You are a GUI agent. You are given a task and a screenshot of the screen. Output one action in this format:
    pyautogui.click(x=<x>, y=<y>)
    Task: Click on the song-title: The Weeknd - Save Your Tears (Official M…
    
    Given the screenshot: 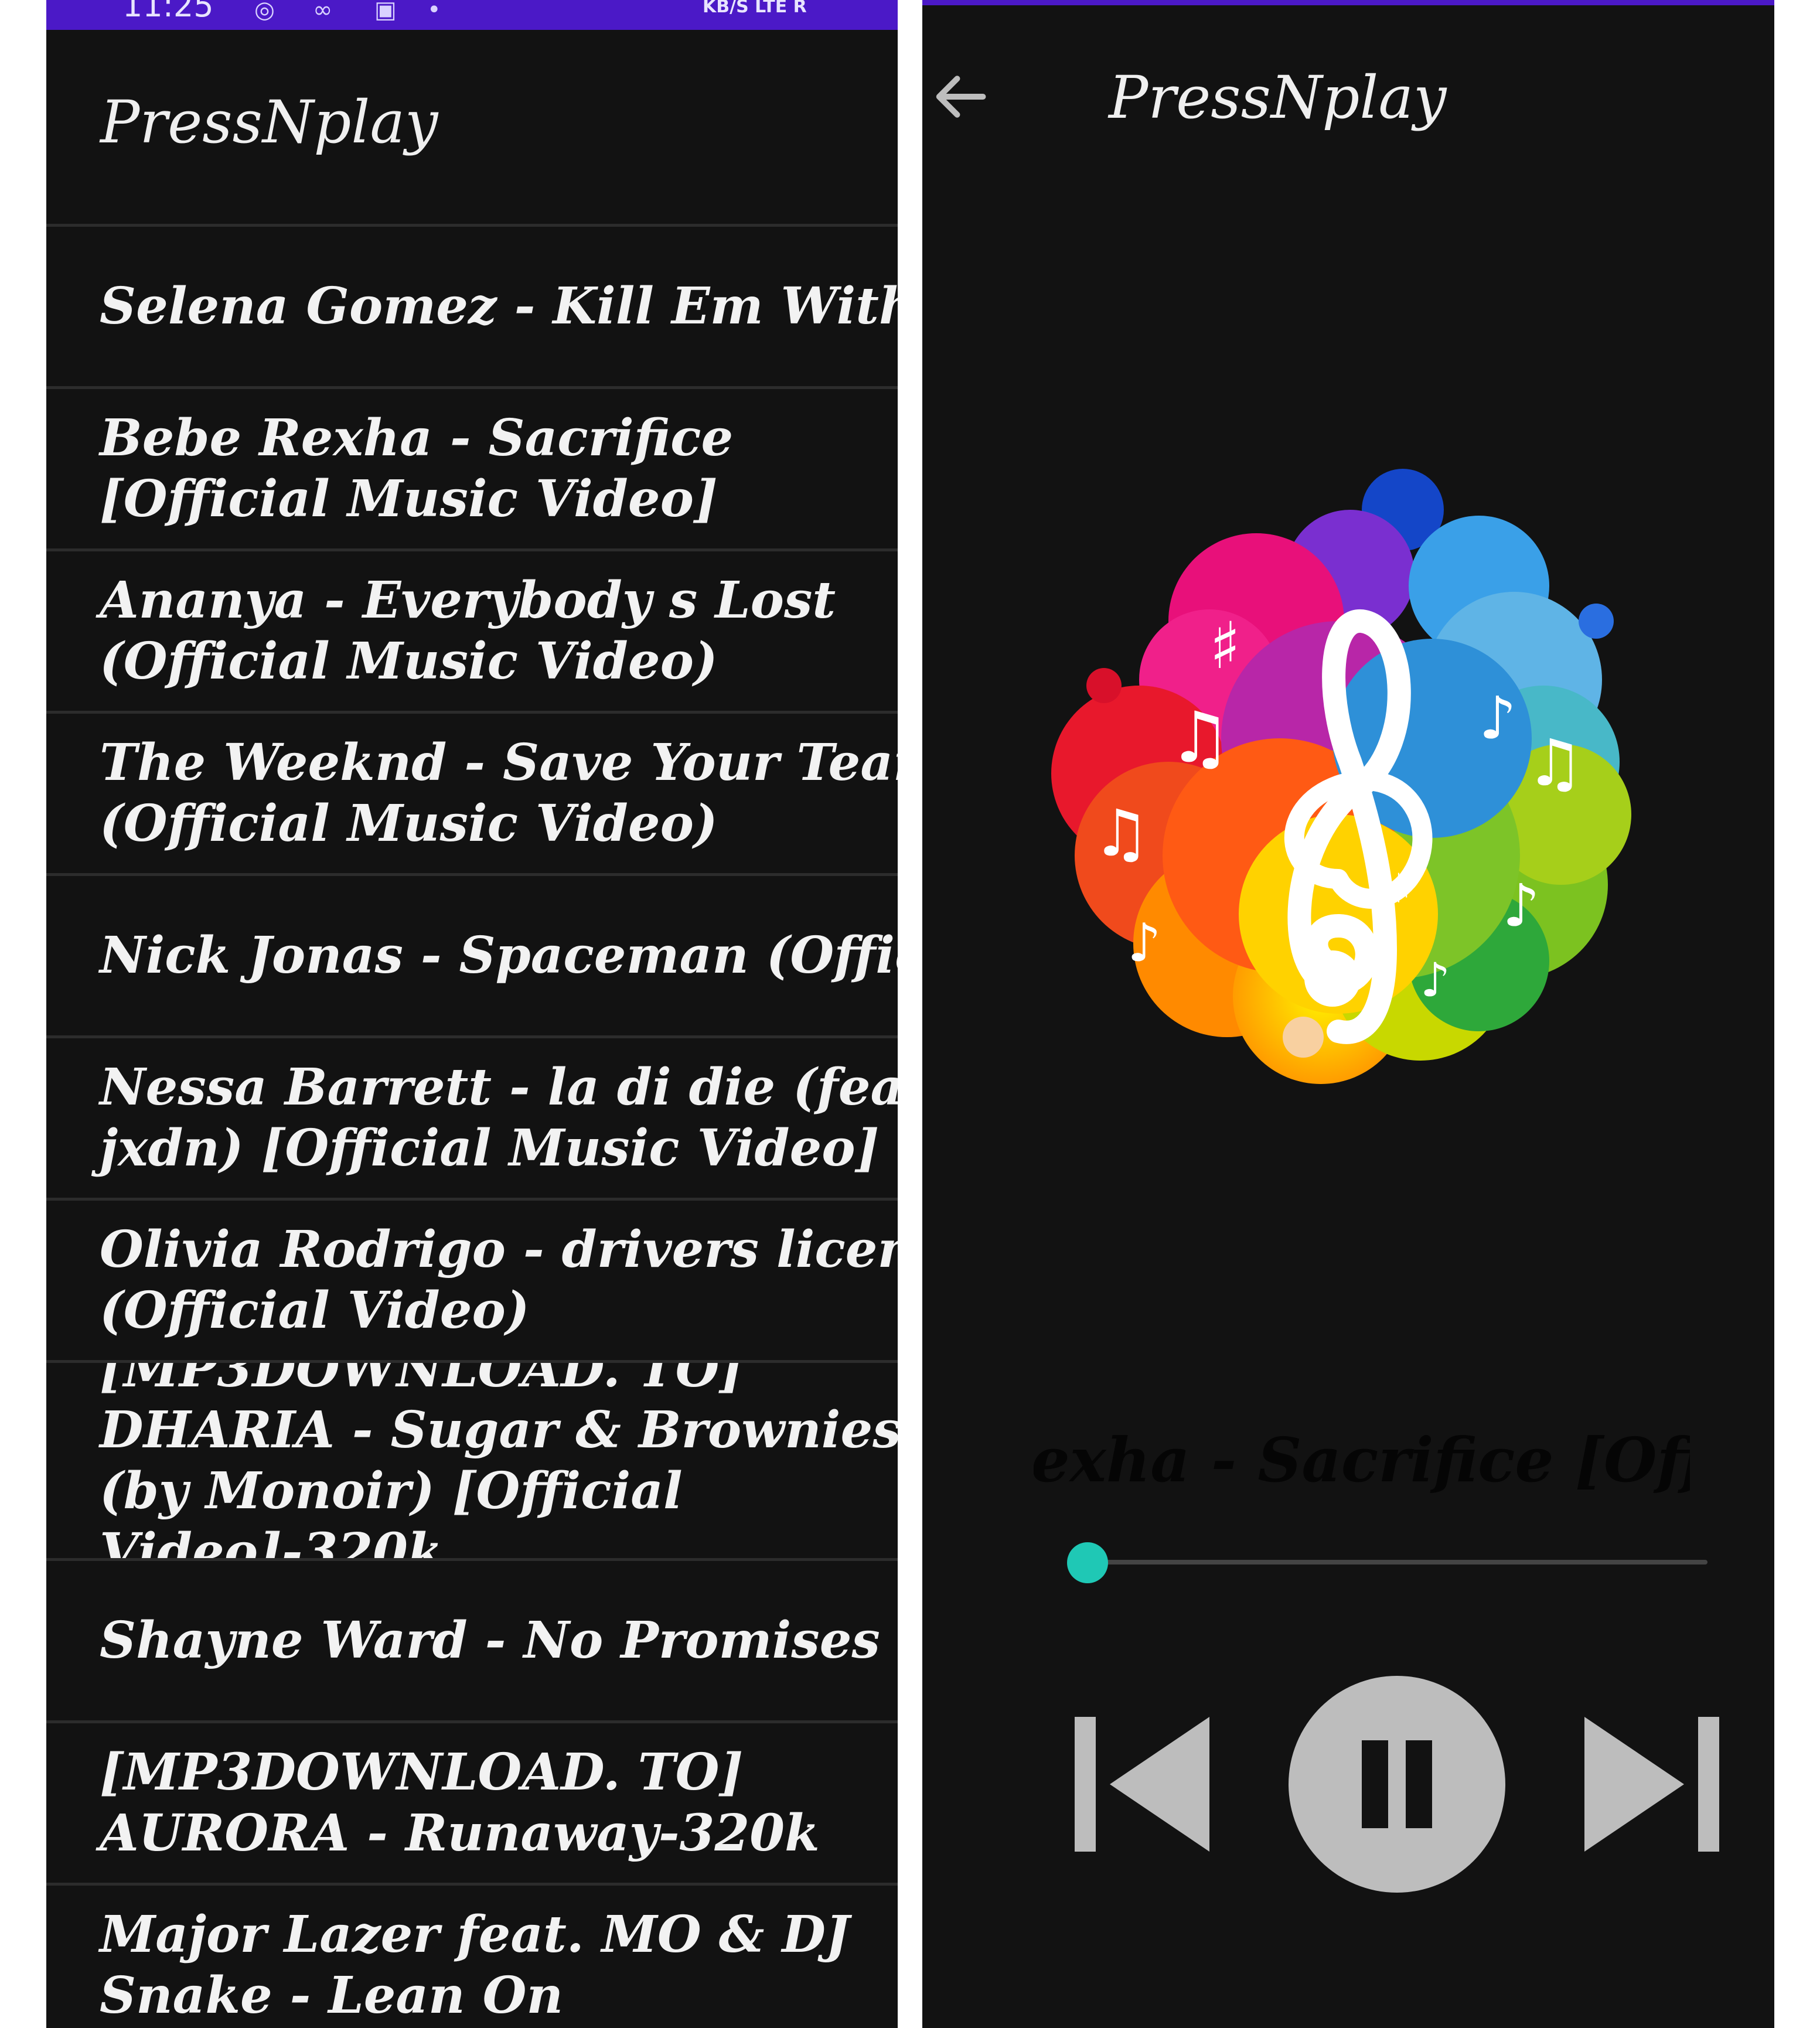 What is the action you would take?
    pyautogui.click(x=499, y=793)
    